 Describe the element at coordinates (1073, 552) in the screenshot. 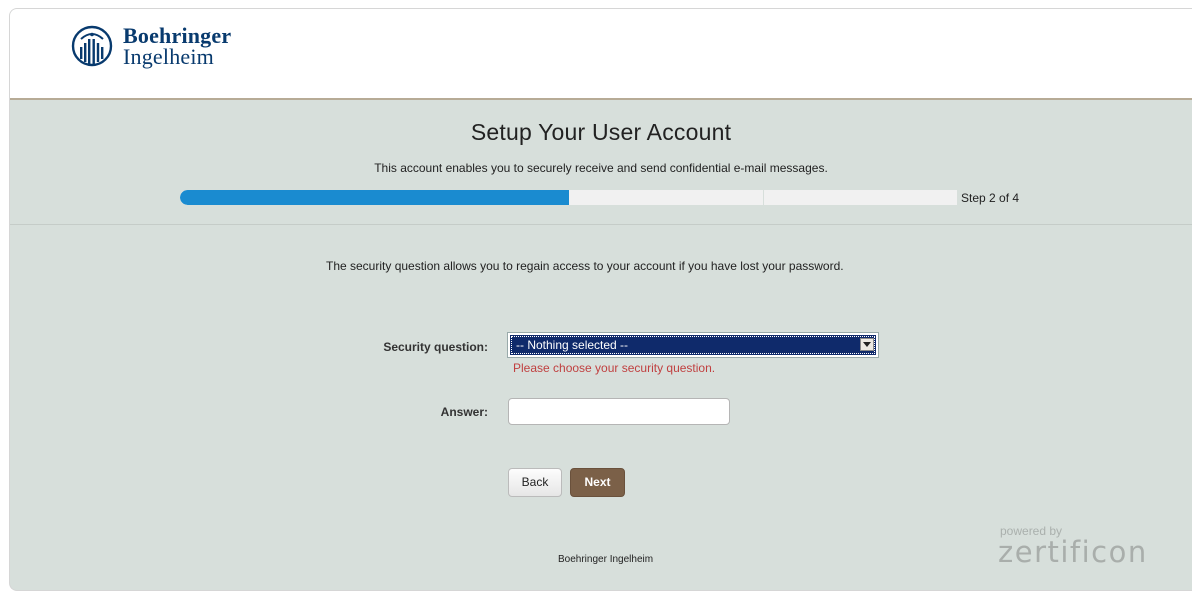

I see `zertificon-logo: zertificon` at that location.